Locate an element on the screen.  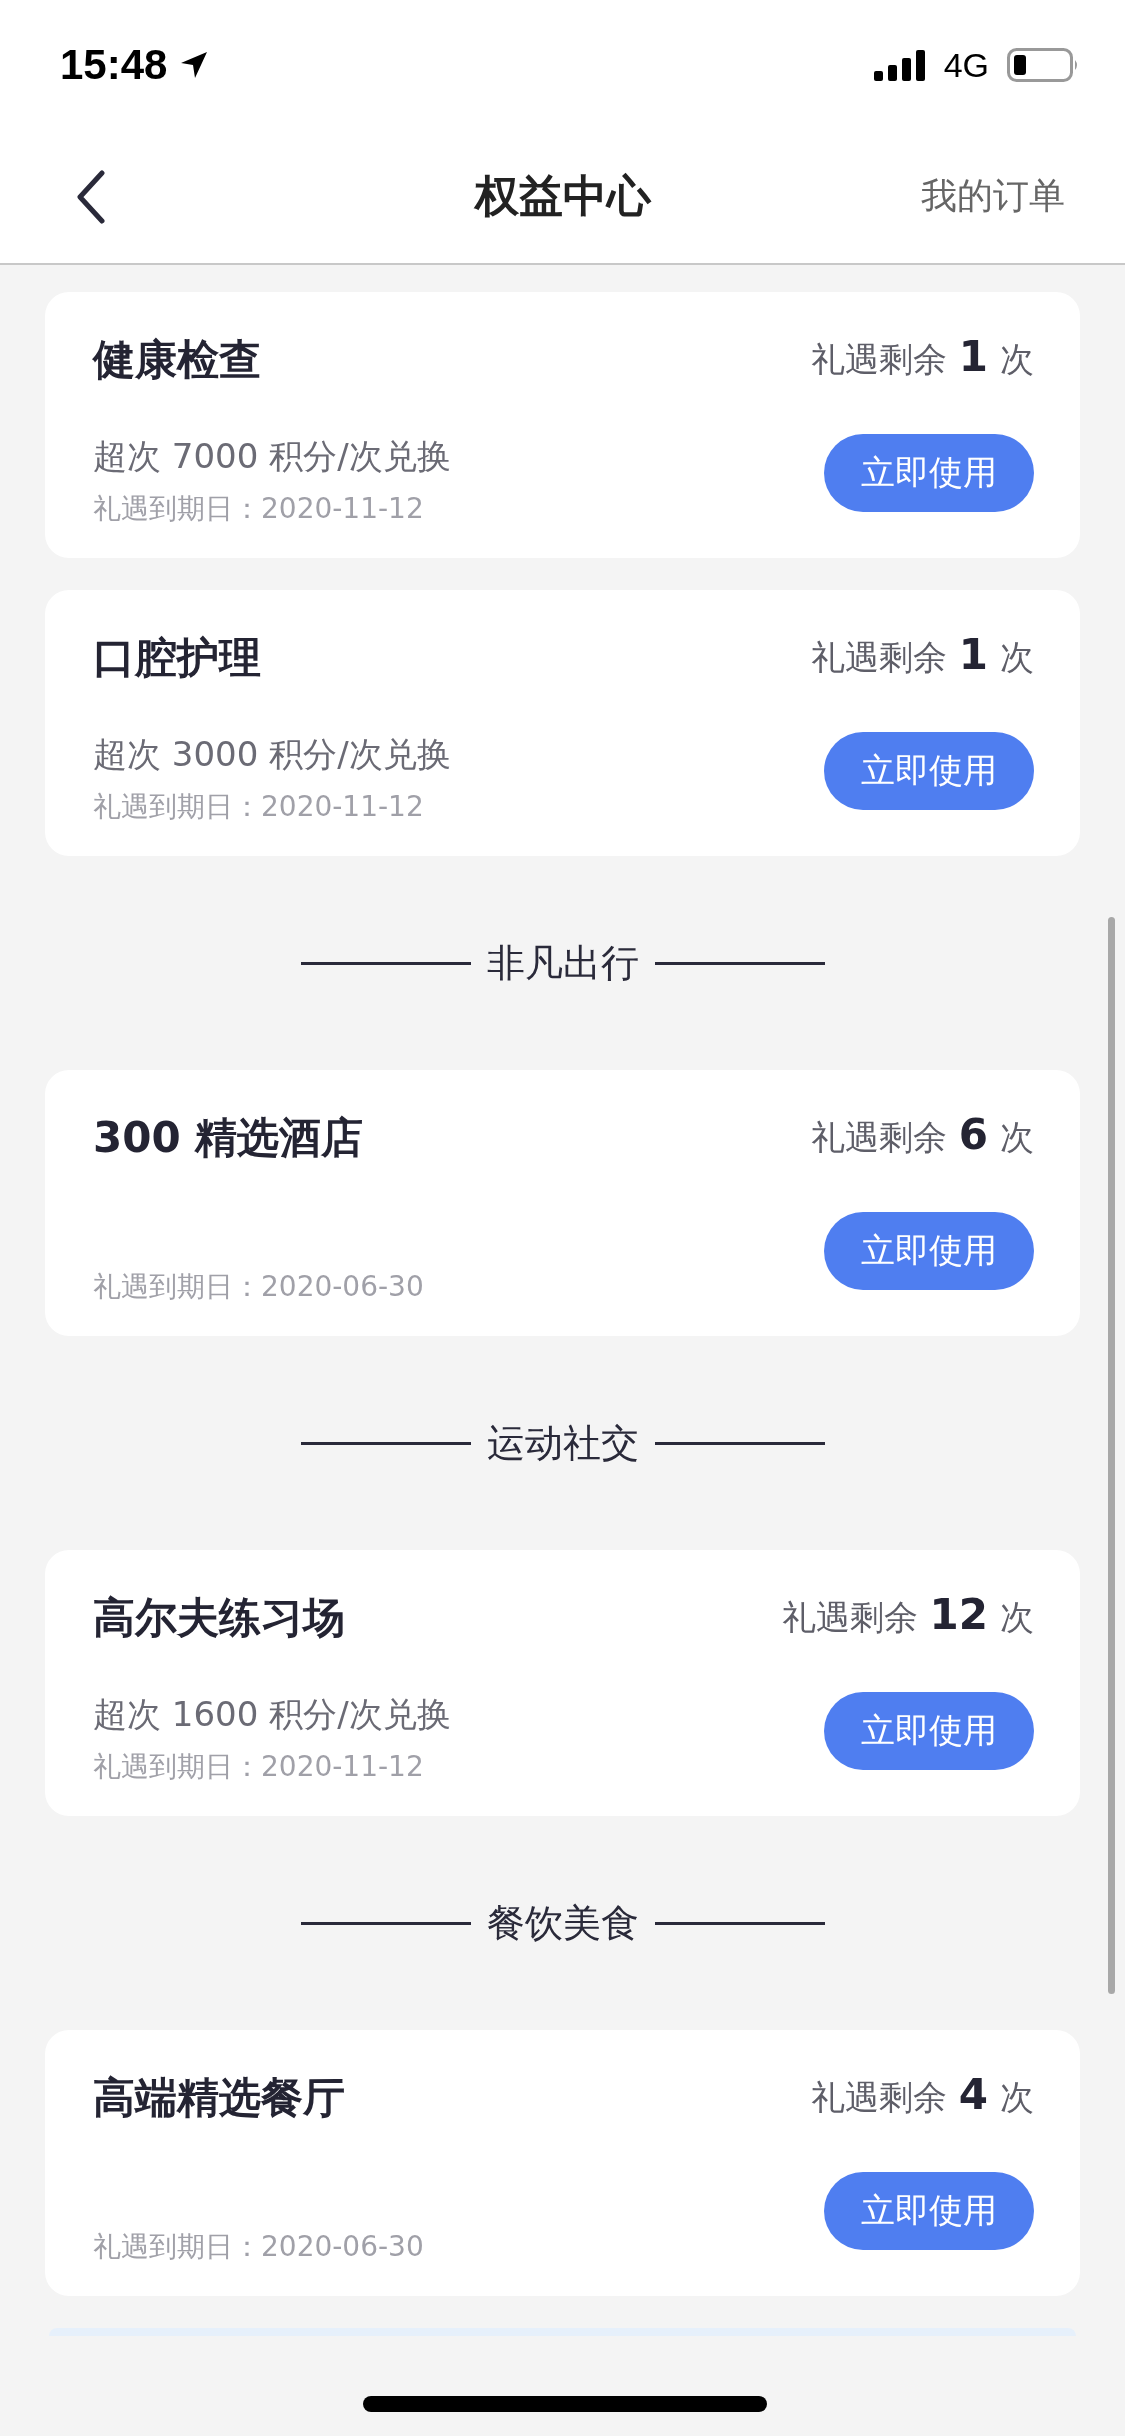
benefit-title: 高端精选餐厅 is located at coordinates (219, 2098).